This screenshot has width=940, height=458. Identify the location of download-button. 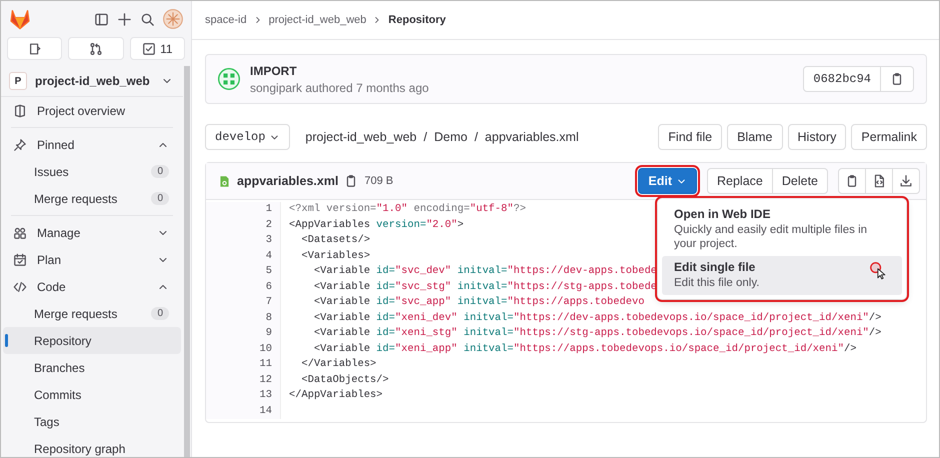
(906, 181).